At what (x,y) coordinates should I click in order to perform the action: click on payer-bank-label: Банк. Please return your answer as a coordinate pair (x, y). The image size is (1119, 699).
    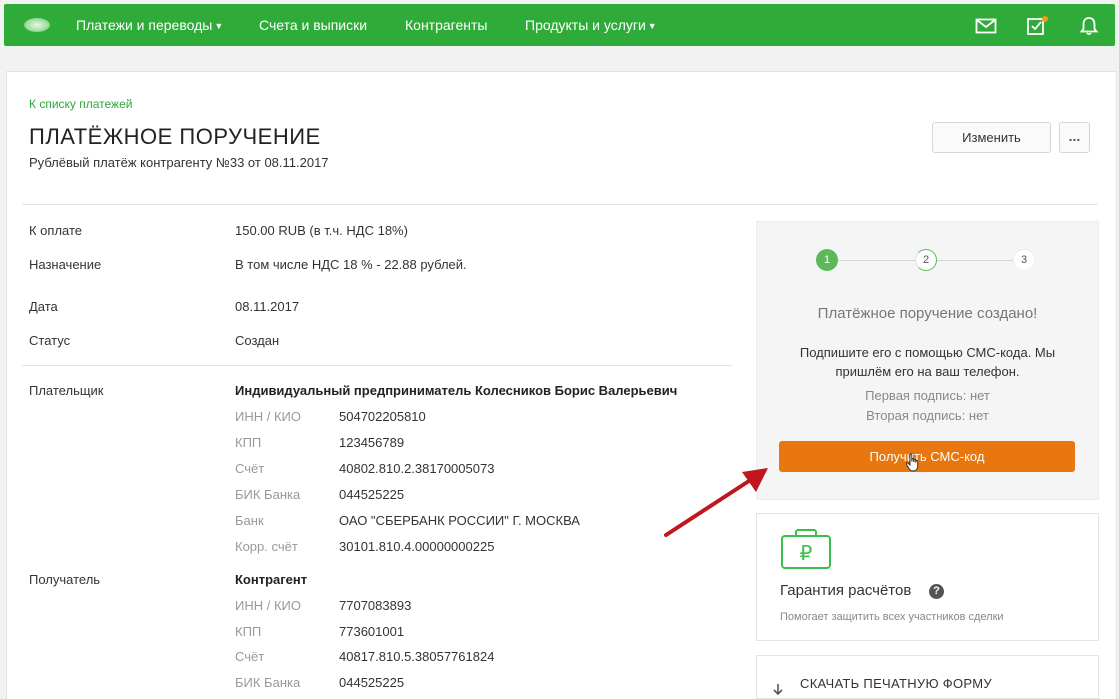
    Looking at the image, I should click on (249, 520).